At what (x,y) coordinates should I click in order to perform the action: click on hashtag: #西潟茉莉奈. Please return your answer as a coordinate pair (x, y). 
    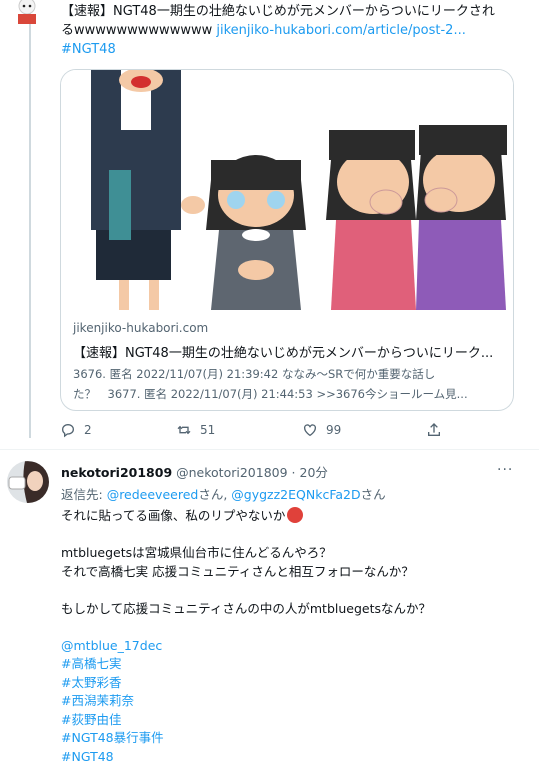
    Looking at the image, I should click on (296, 701).